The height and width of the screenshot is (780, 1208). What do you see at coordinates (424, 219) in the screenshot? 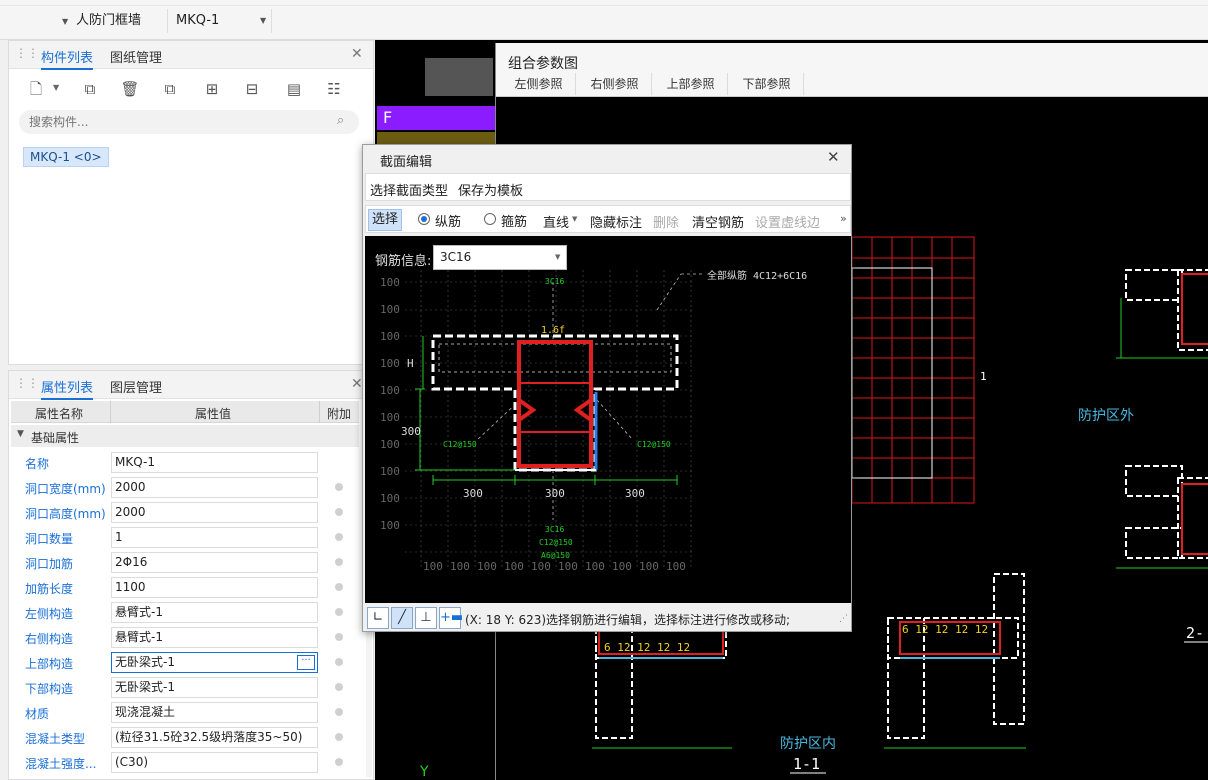
I see `radio-longitudinal` at bounding box center [424, 219].